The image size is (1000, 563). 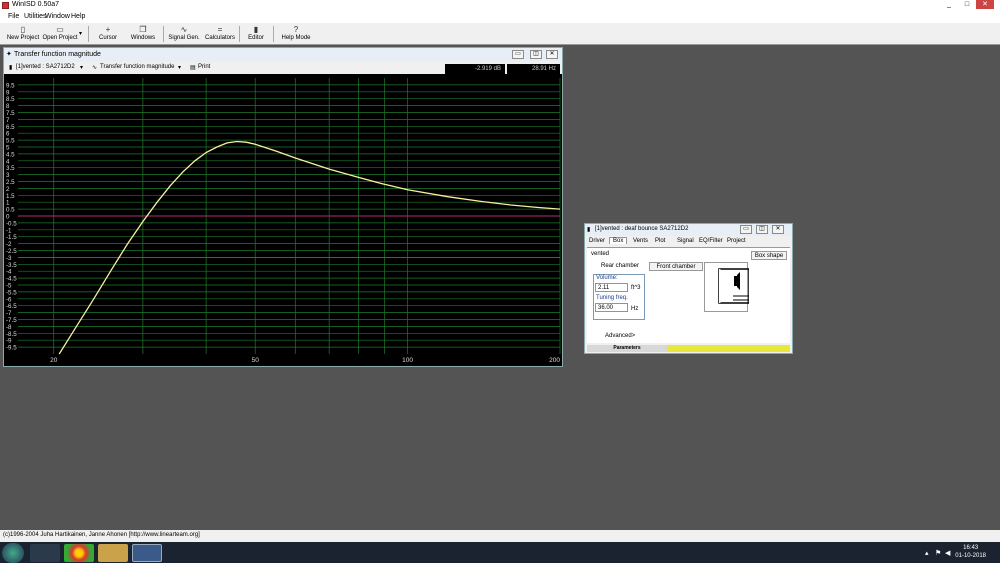 What do you see at coordinates (769, 255) in the screenshot?
I see `box-shape-button: Box shape` at bounding box center [769, 255].